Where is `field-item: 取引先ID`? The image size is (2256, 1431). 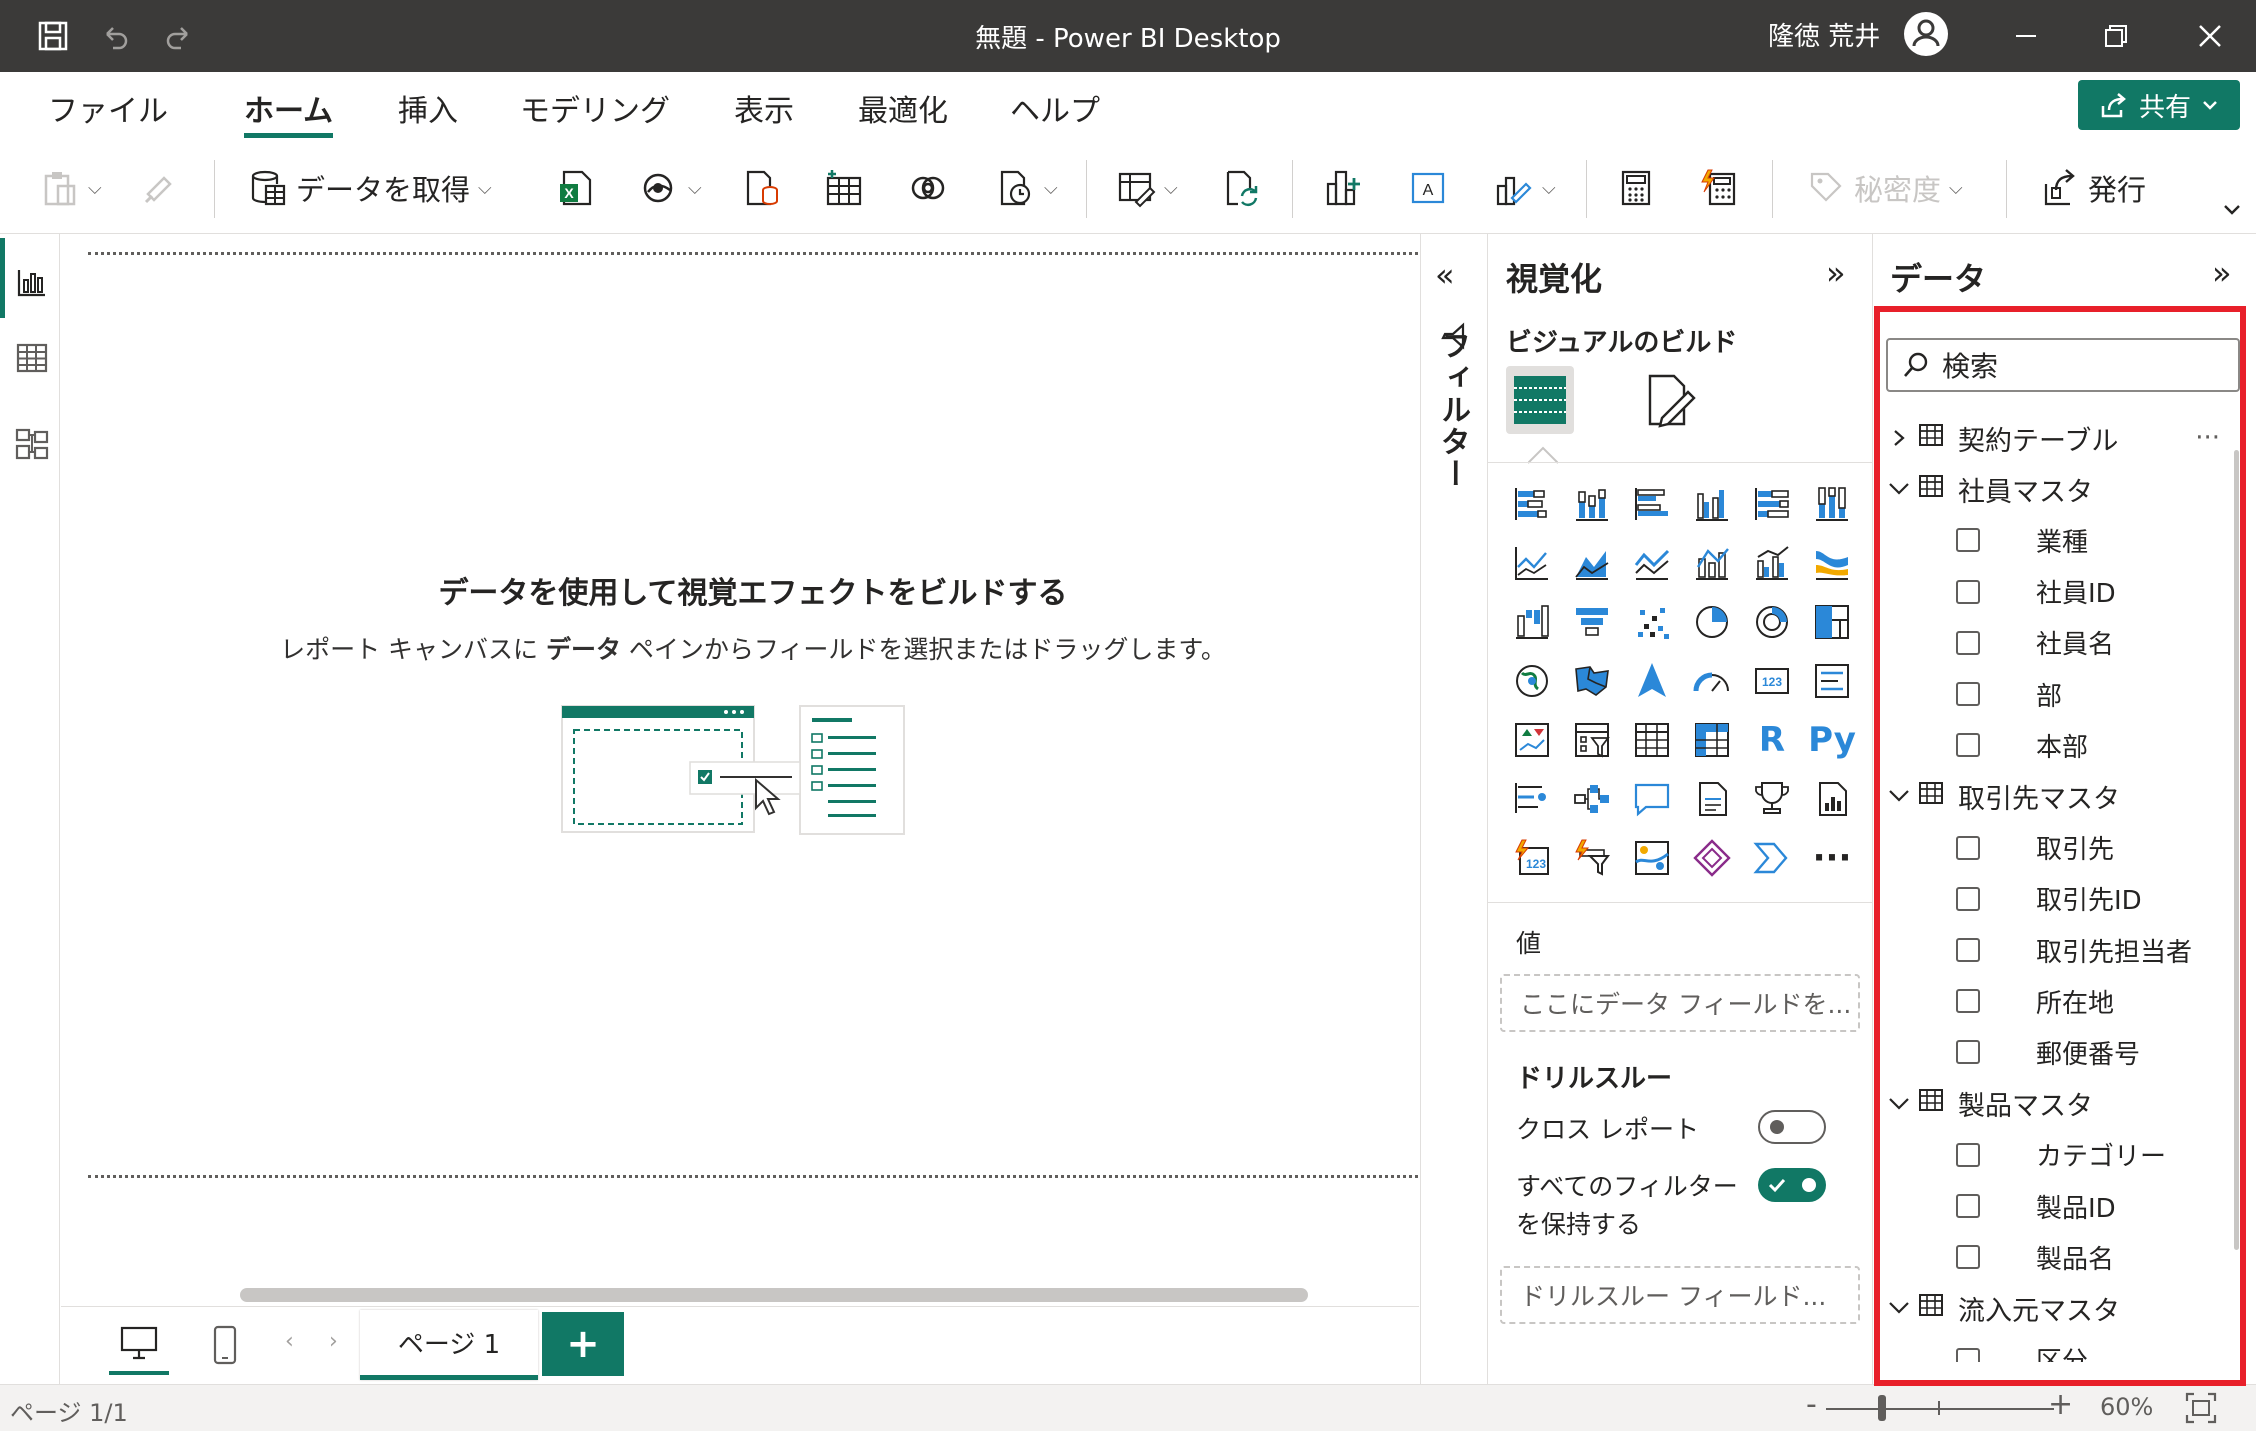
field-item: 取引先ID is located at coordinates (2056, 899).